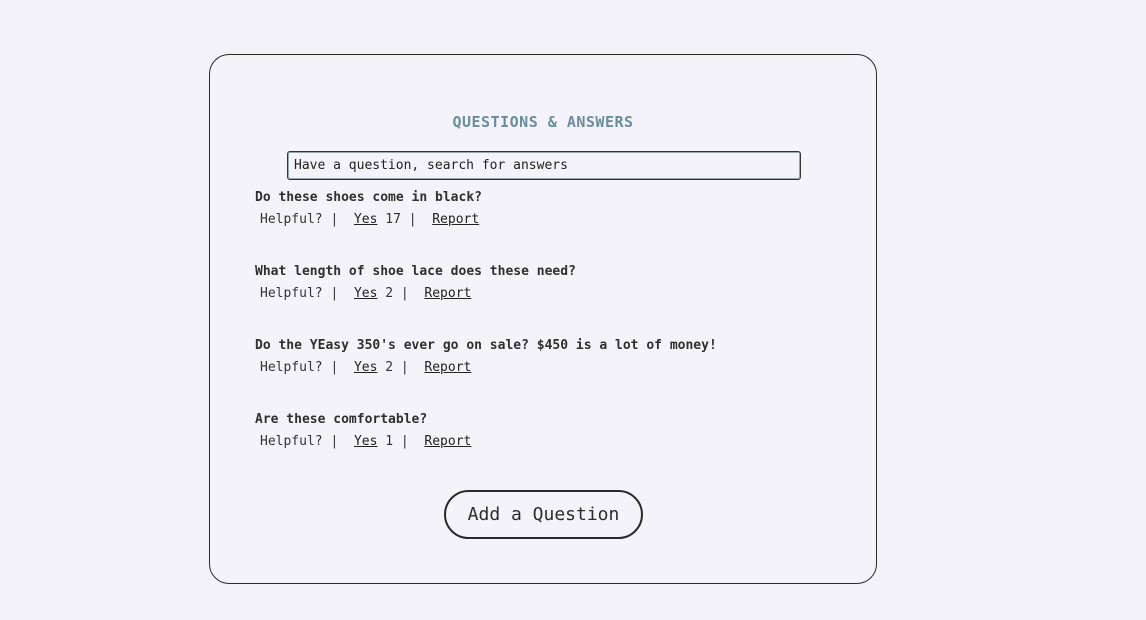  I want to click on question-meta: Helpful? | Yes 17 | Report, so click(555, 220).